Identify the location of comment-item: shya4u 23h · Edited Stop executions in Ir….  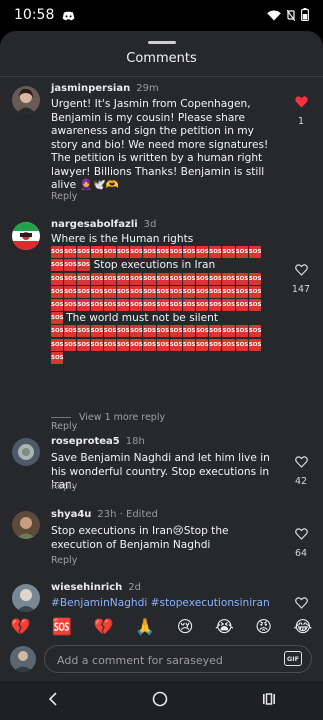
(161, 541).